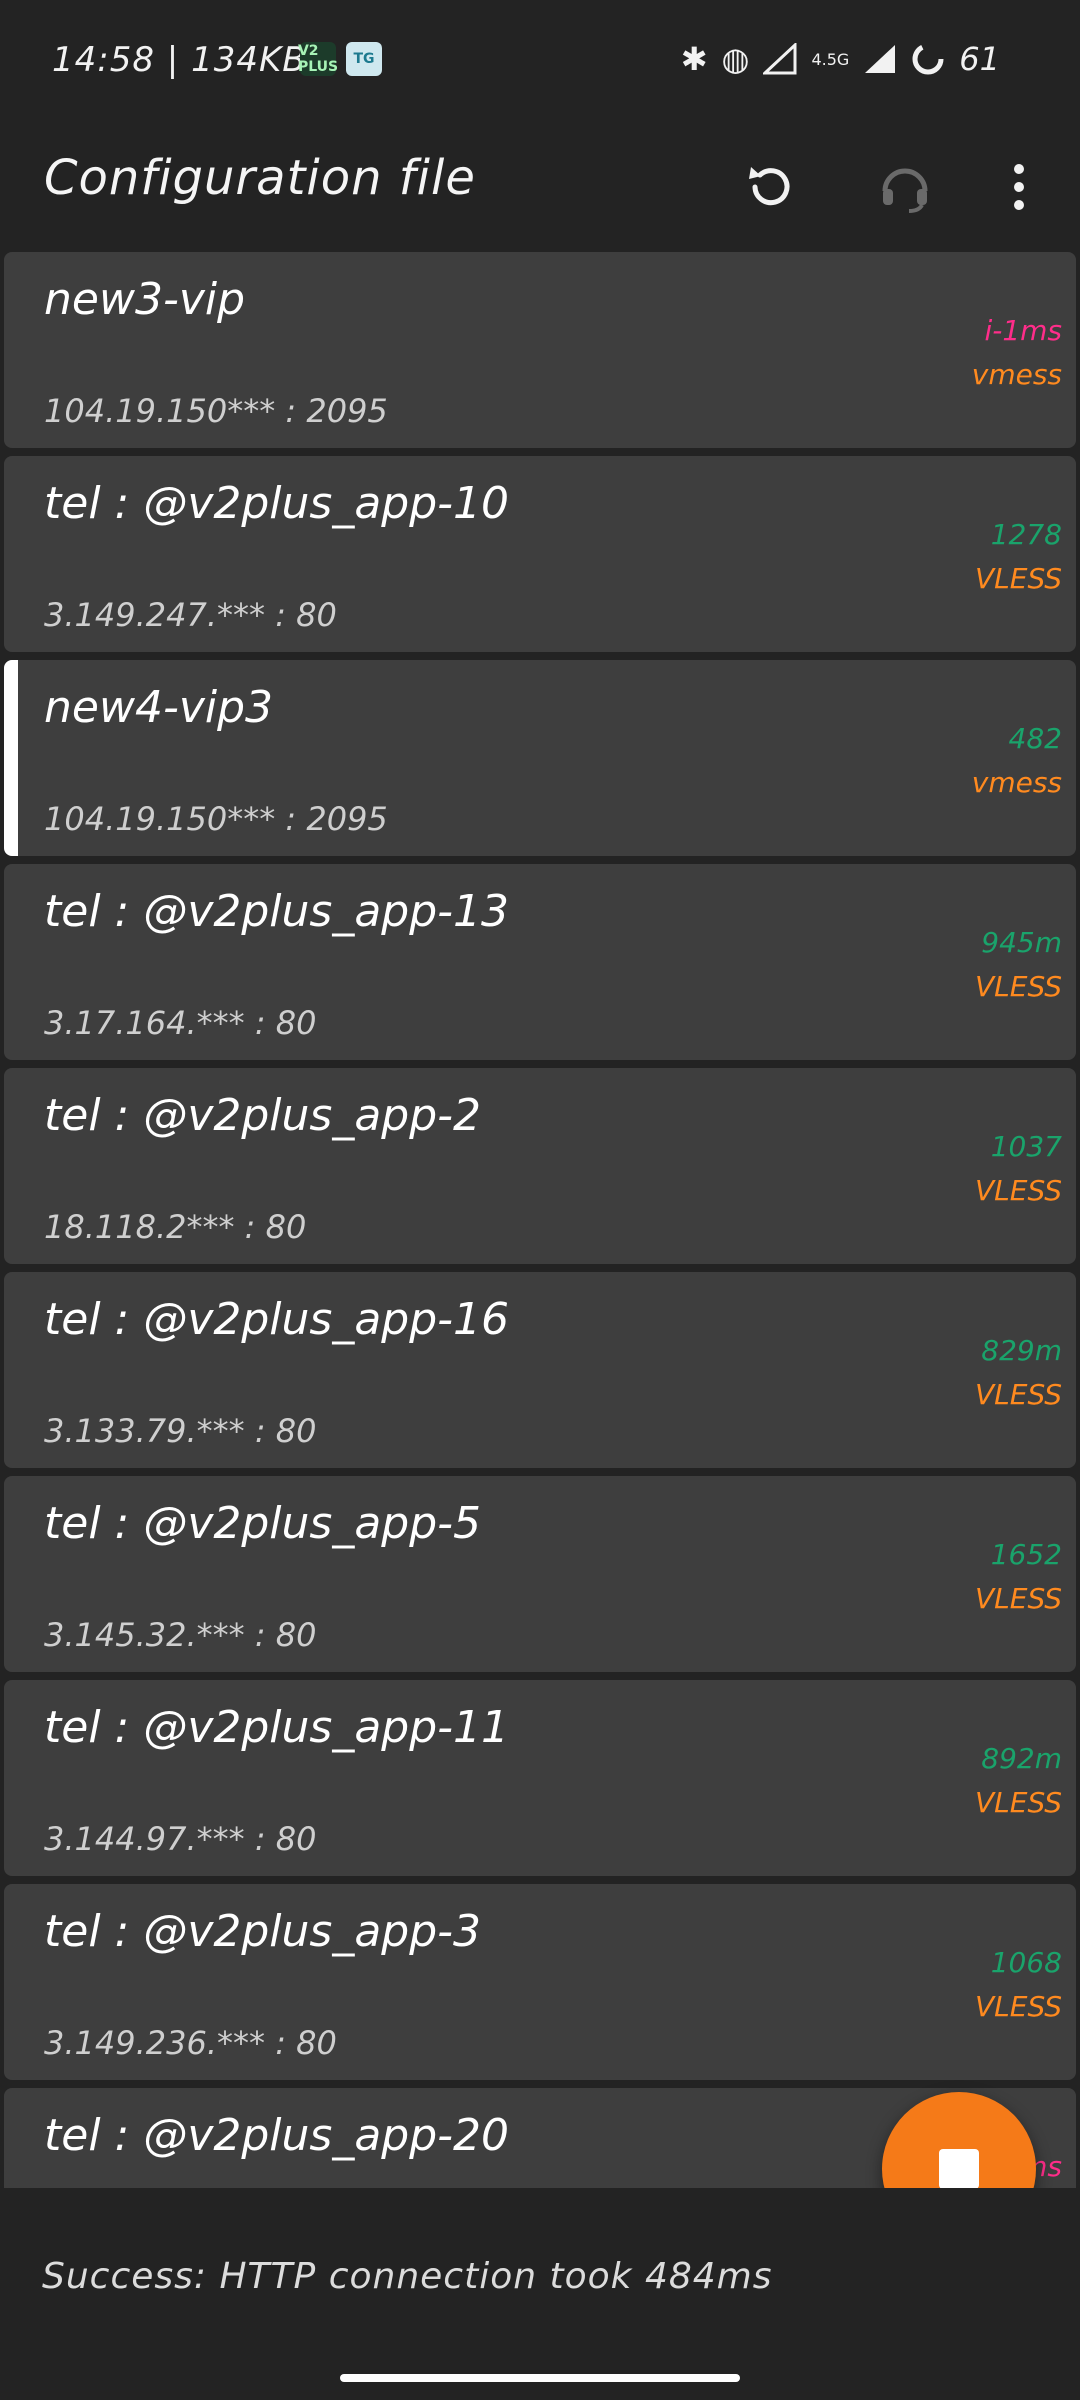  I want to click on config-card: new4-vip3 104.19.150*** : 2095 482 vmess, so click(540, 758).